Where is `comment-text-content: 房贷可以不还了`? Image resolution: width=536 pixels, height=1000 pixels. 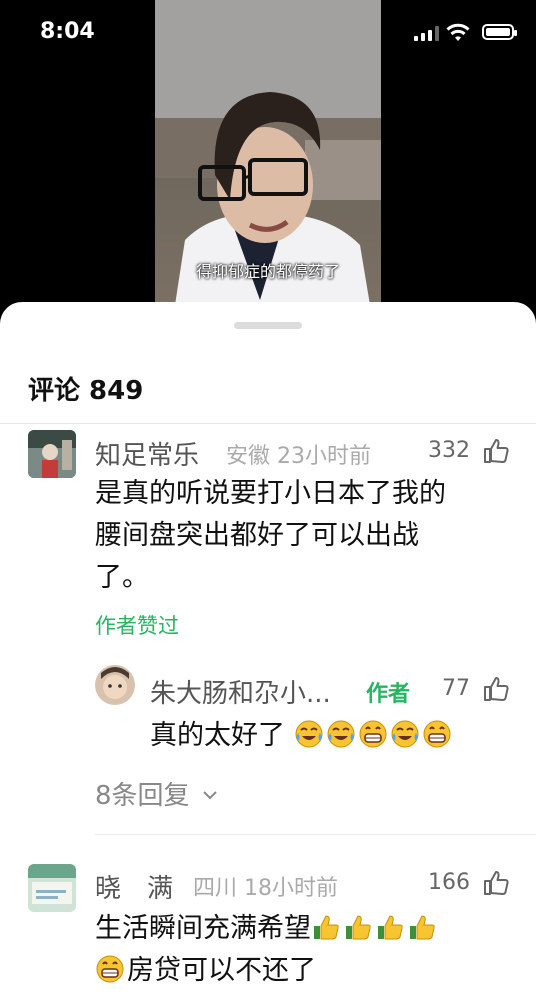
comment-text-content: 房贷可以不还了 is located at coordinates (221, 970).